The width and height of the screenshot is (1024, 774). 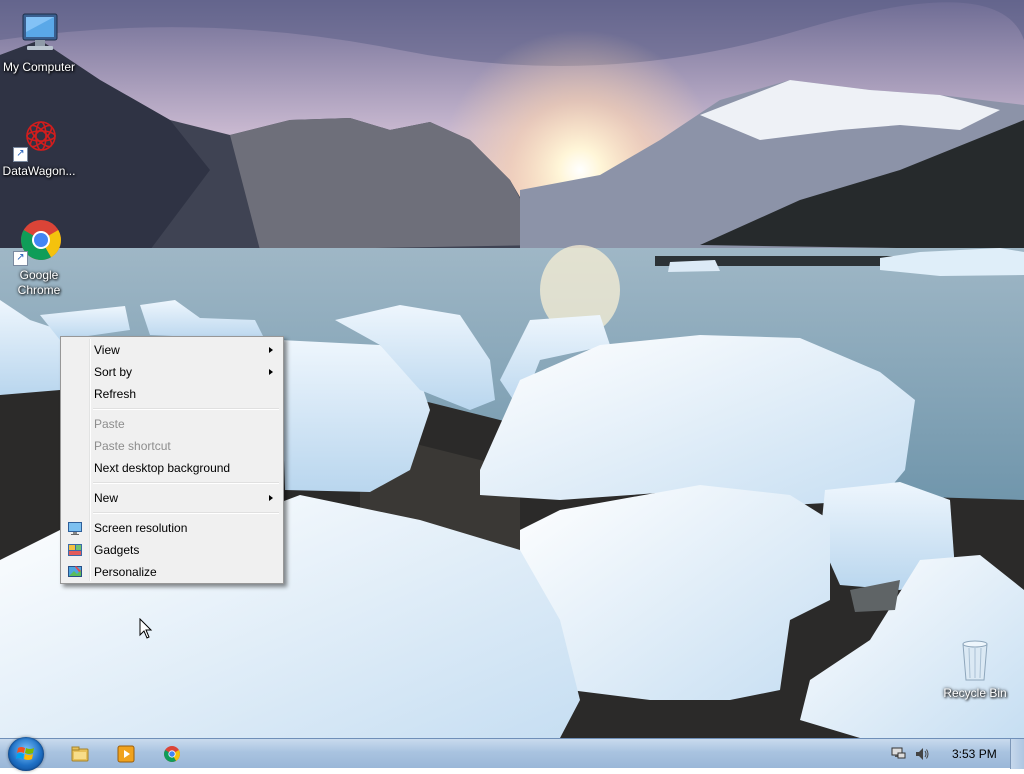 I want to click on desktop-icon-label: Recycle Bin, so click(x=975, y=693).